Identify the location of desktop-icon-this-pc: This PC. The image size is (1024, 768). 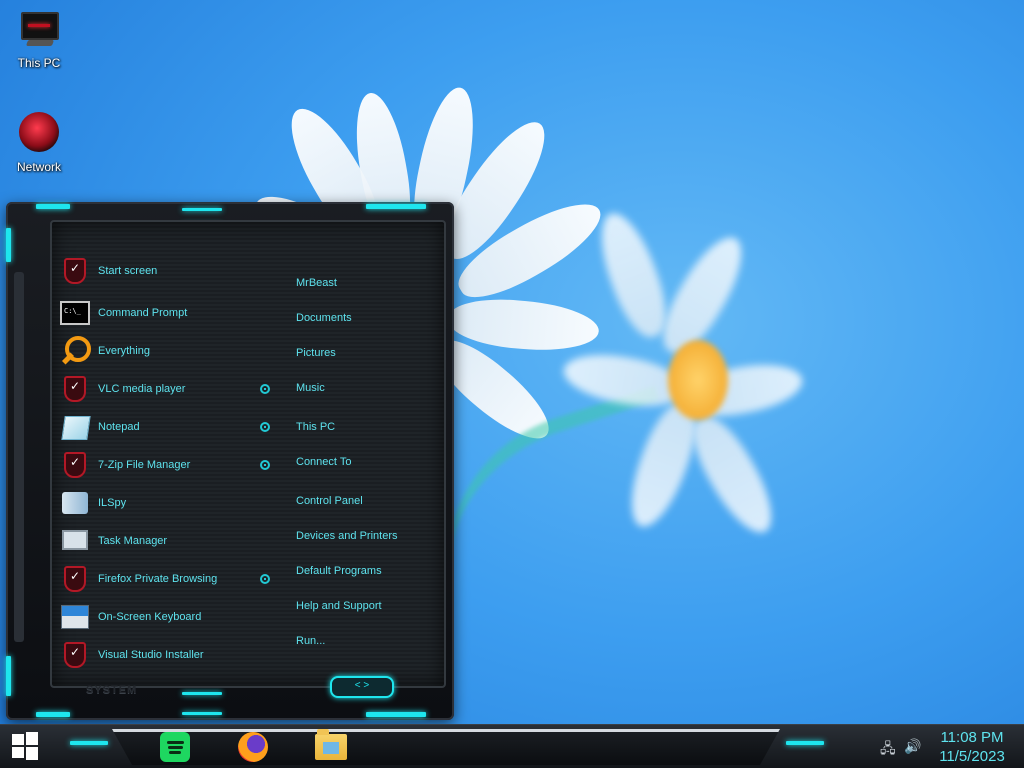
(39, 39).